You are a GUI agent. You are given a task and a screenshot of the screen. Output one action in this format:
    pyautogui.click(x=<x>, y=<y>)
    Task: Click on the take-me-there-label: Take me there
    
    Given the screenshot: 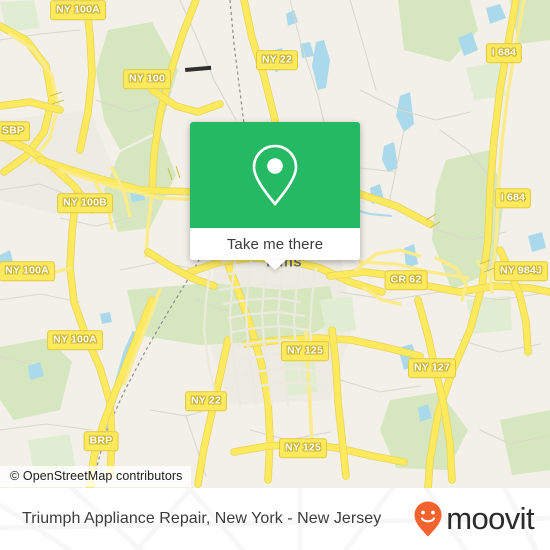 What is the action you would take?
    pyautogui.click(x=275, y=244)
    